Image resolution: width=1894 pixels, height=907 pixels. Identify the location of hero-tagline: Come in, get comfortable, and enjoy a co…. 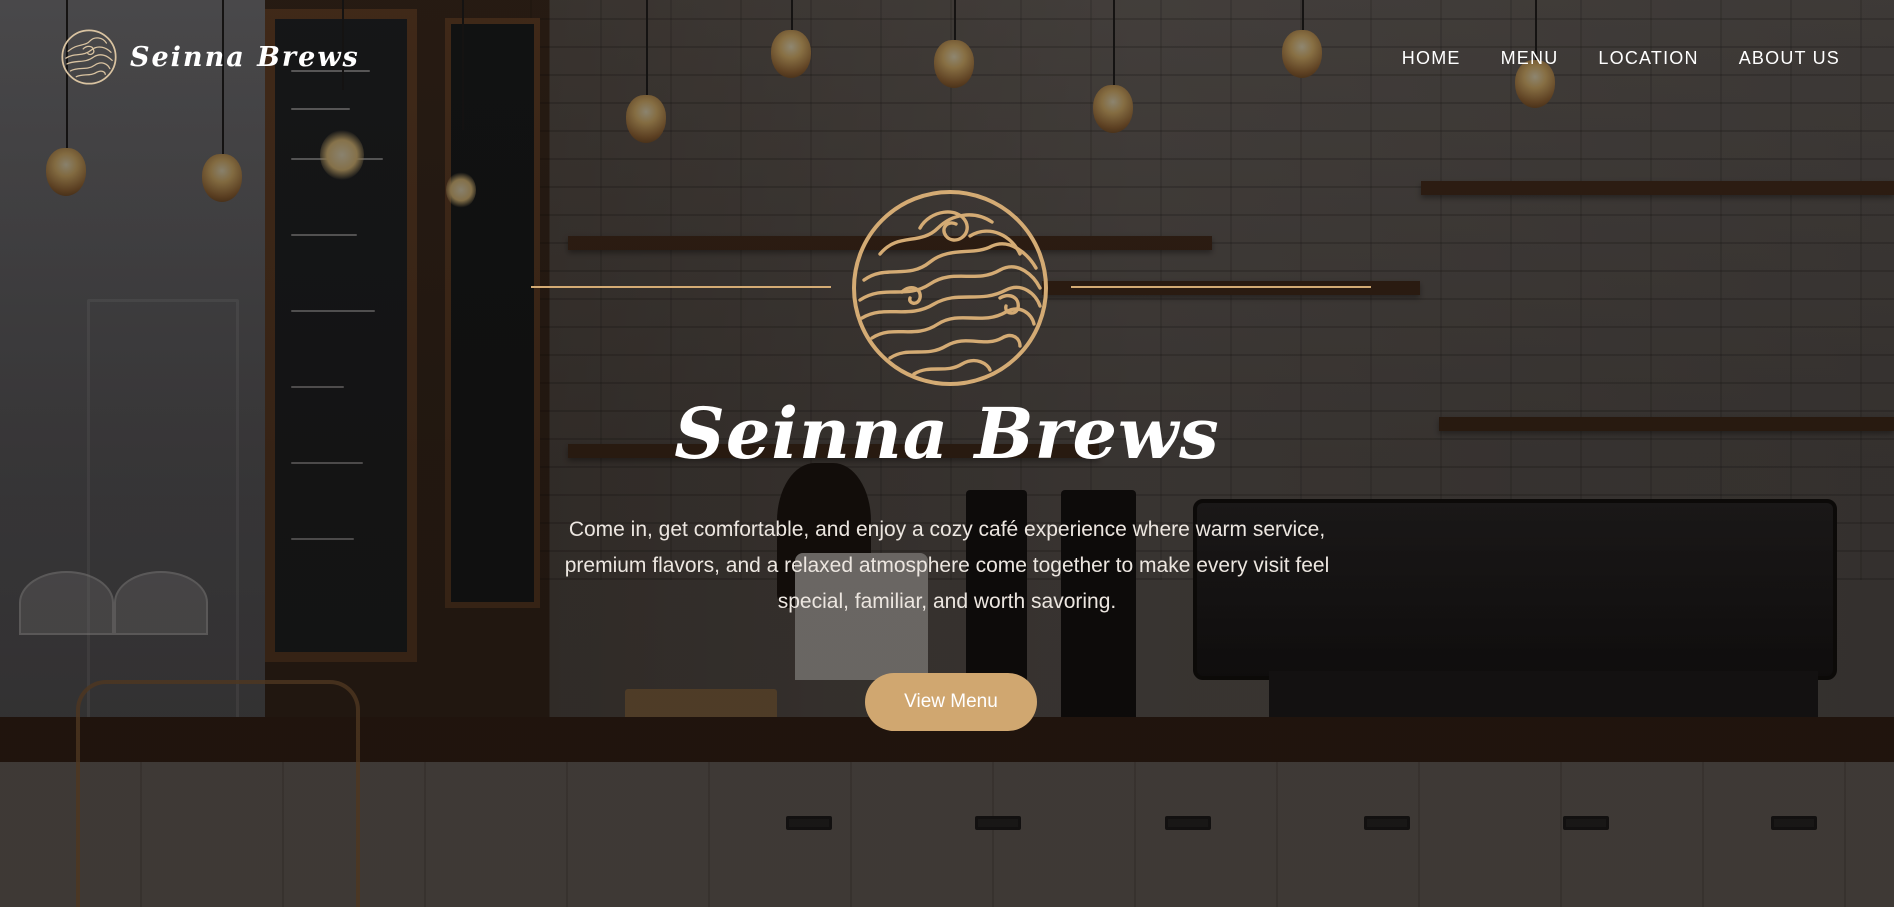
(947, 565).